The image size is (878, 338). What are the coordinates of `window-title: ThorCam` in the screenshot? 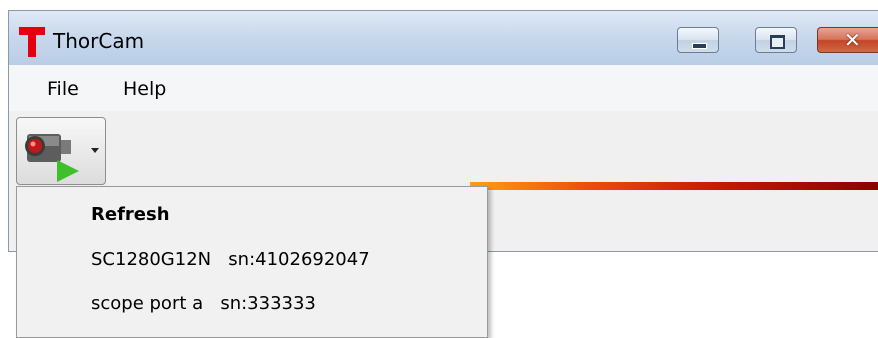 It's located at (99, 41).